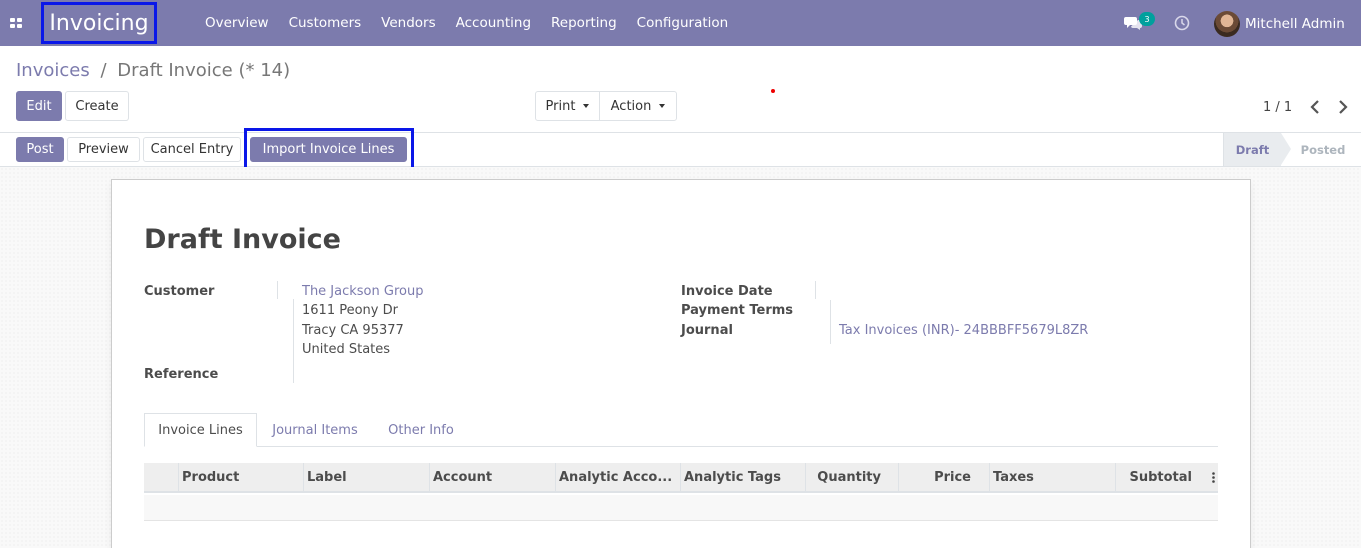 The height and width of the screenshot is (548, 1361). Describe the element at coordinates (181, 374) in the screenshot. I see `reference-label: Reference` at that location.